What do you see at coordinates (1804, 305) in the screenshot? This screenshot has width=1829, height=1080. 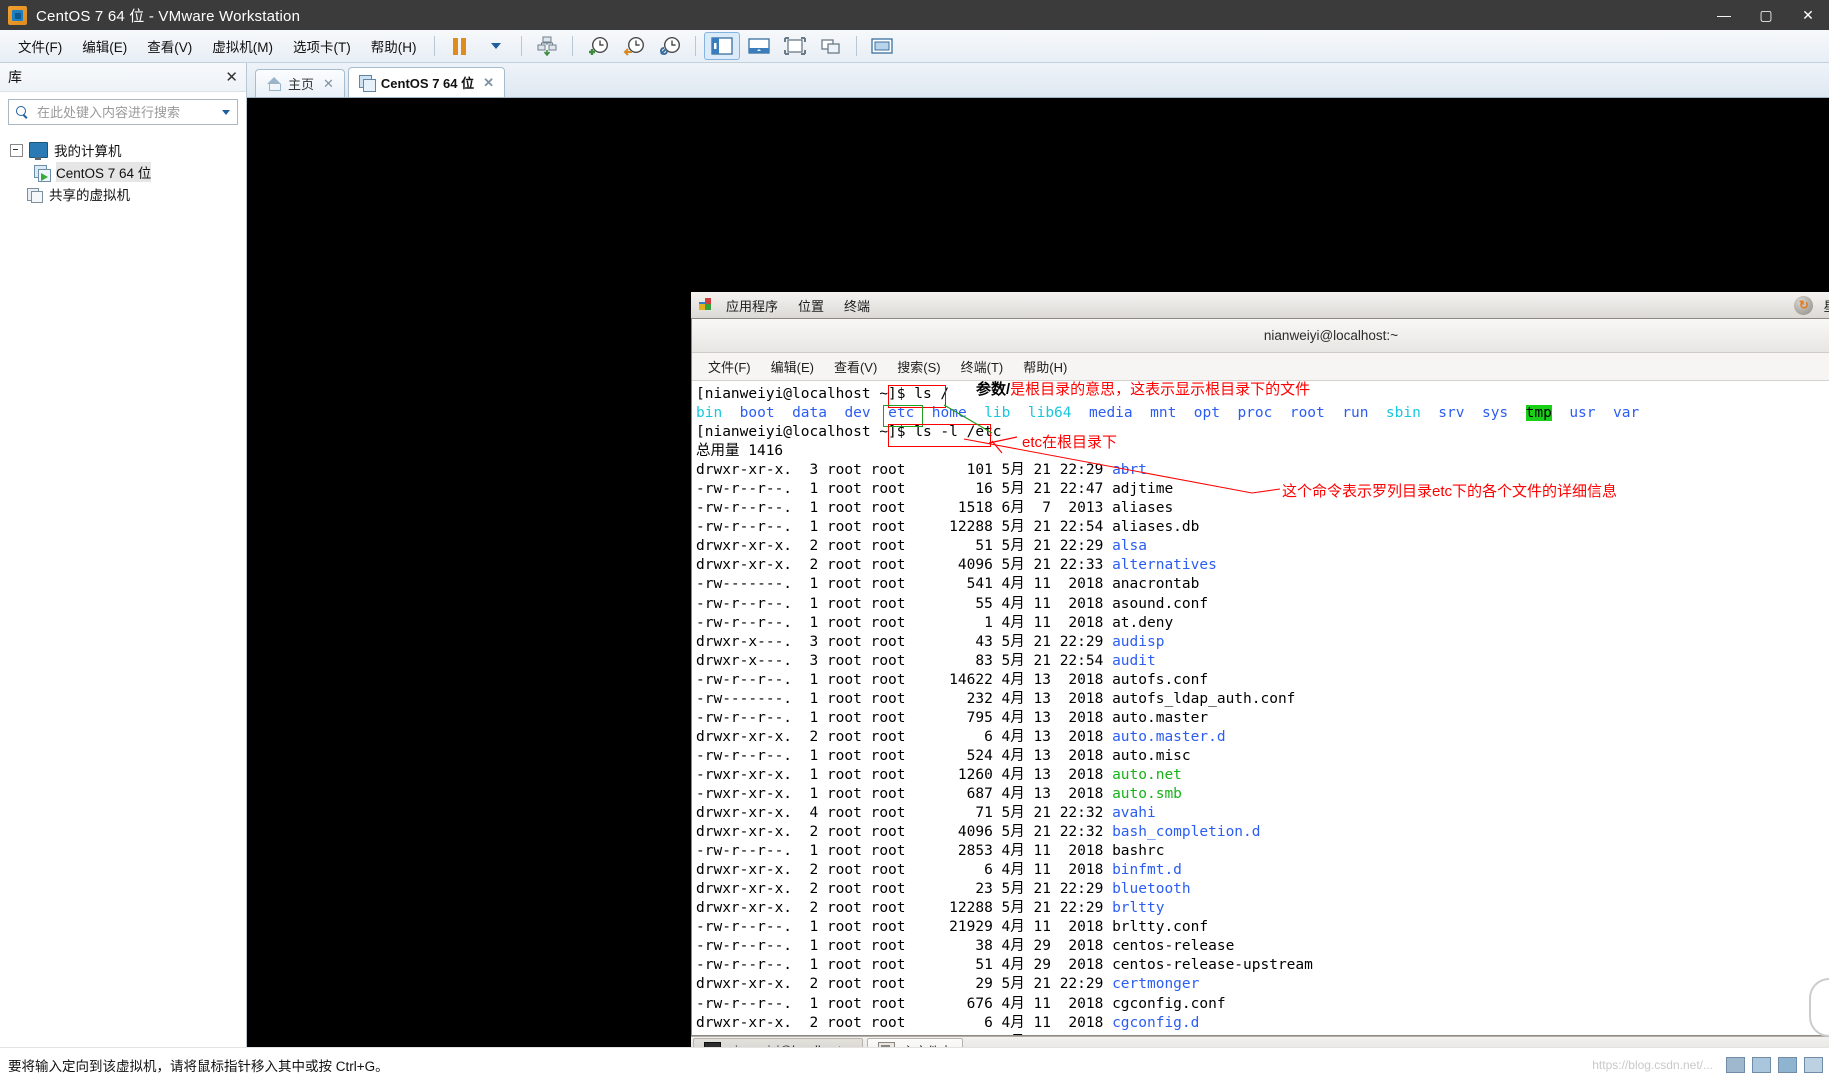 I see `software-update-icon: ↻` at bounding box center [1804, 305].